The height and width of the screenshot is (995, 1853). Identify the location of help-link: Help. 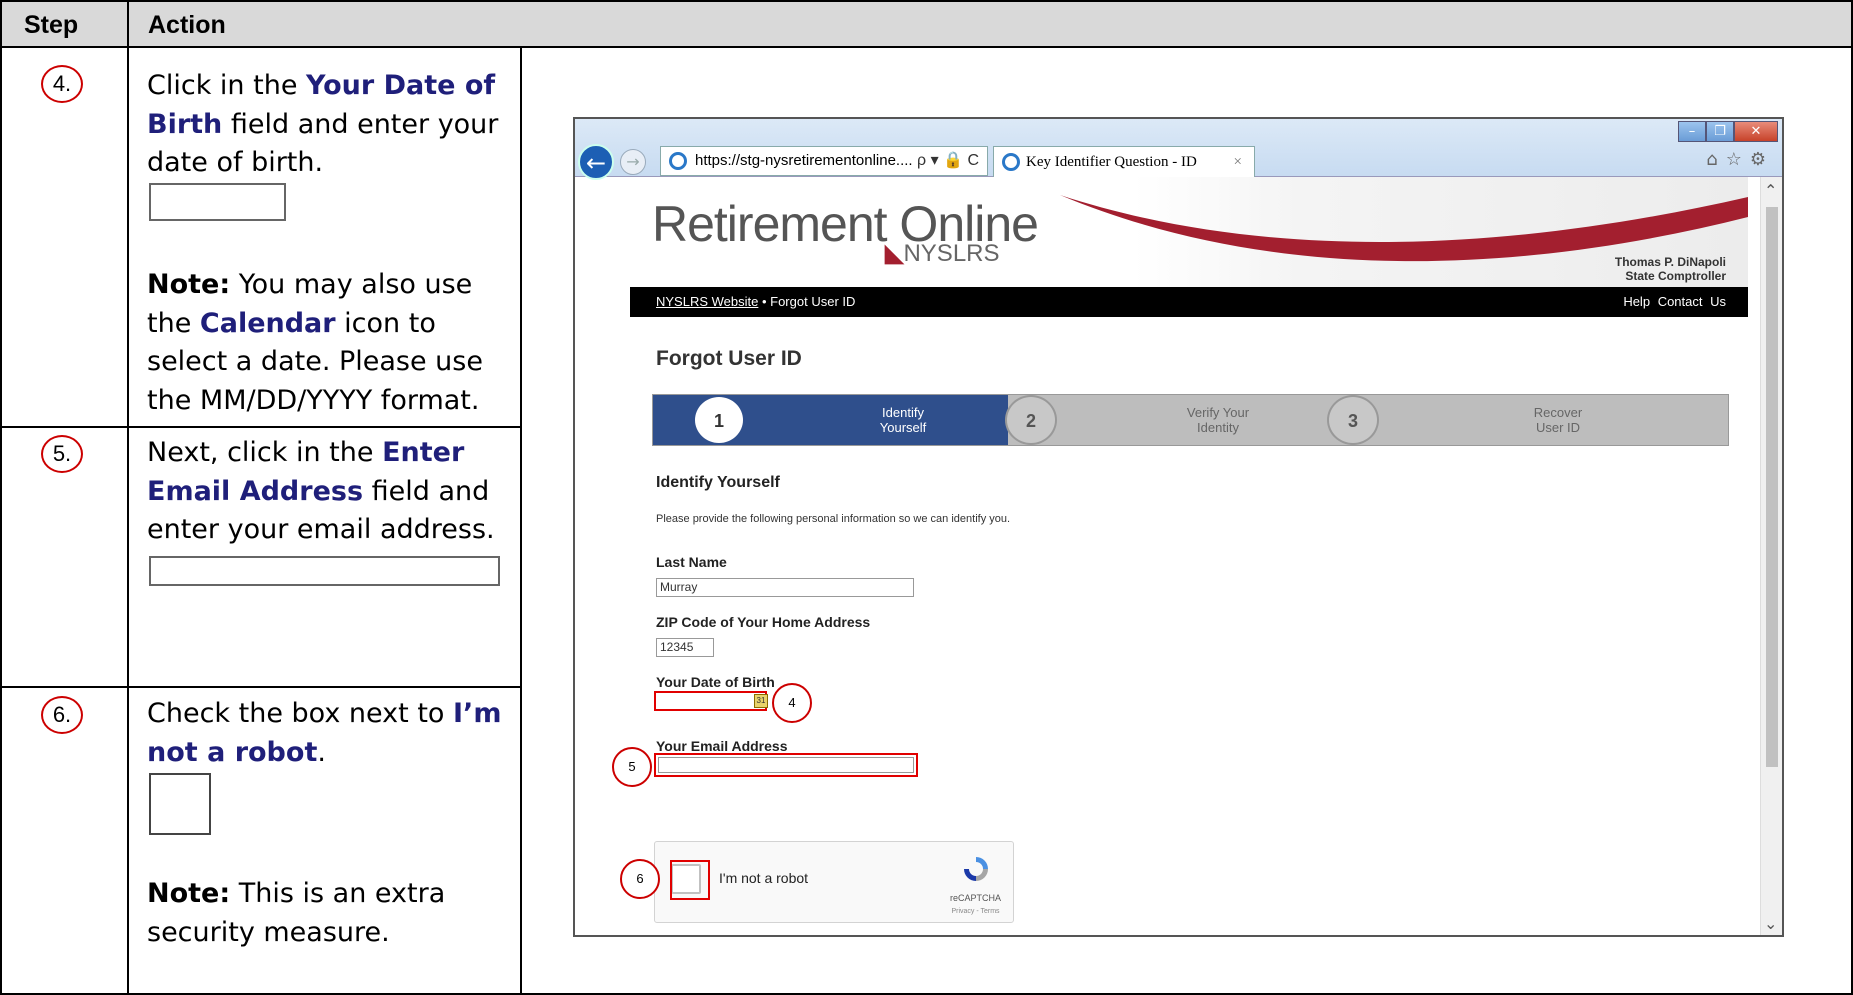
(1636, 301).